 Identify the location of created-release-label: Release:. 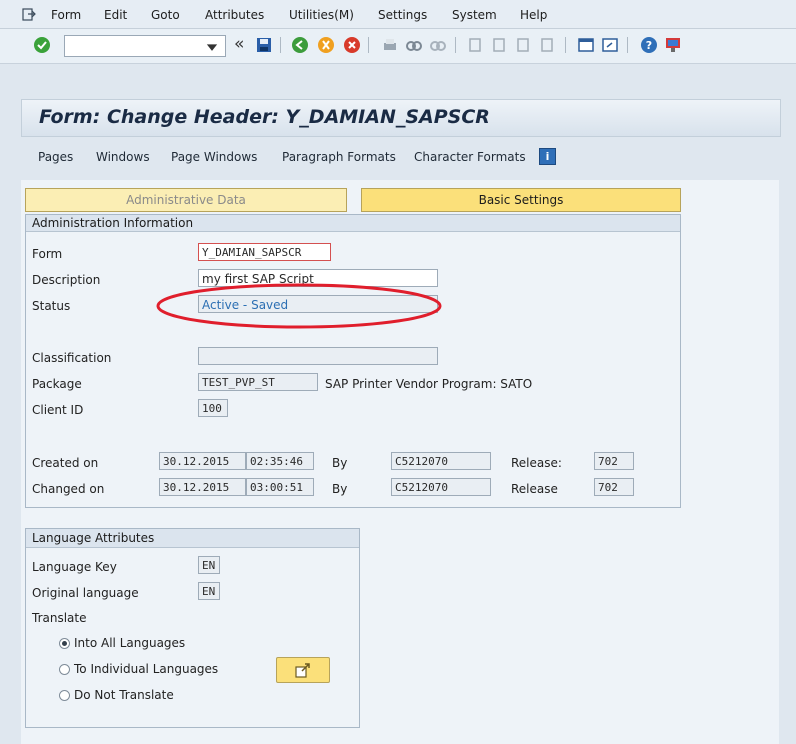
(536, 463).